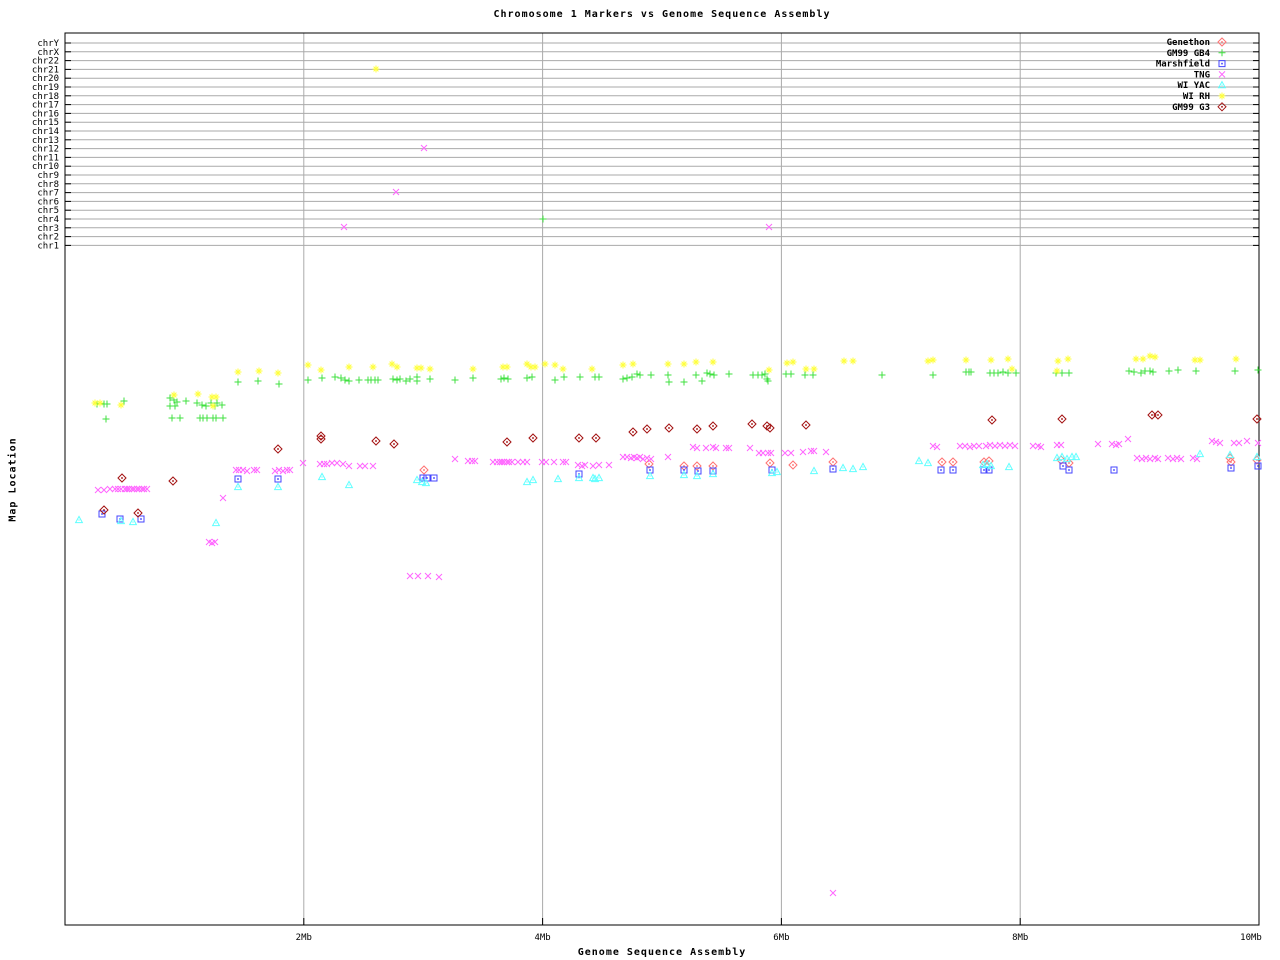  Describe the element at coordinates (1222, 63) in the screenshot. I see `legend-marker-marshfield-dot` at that location.